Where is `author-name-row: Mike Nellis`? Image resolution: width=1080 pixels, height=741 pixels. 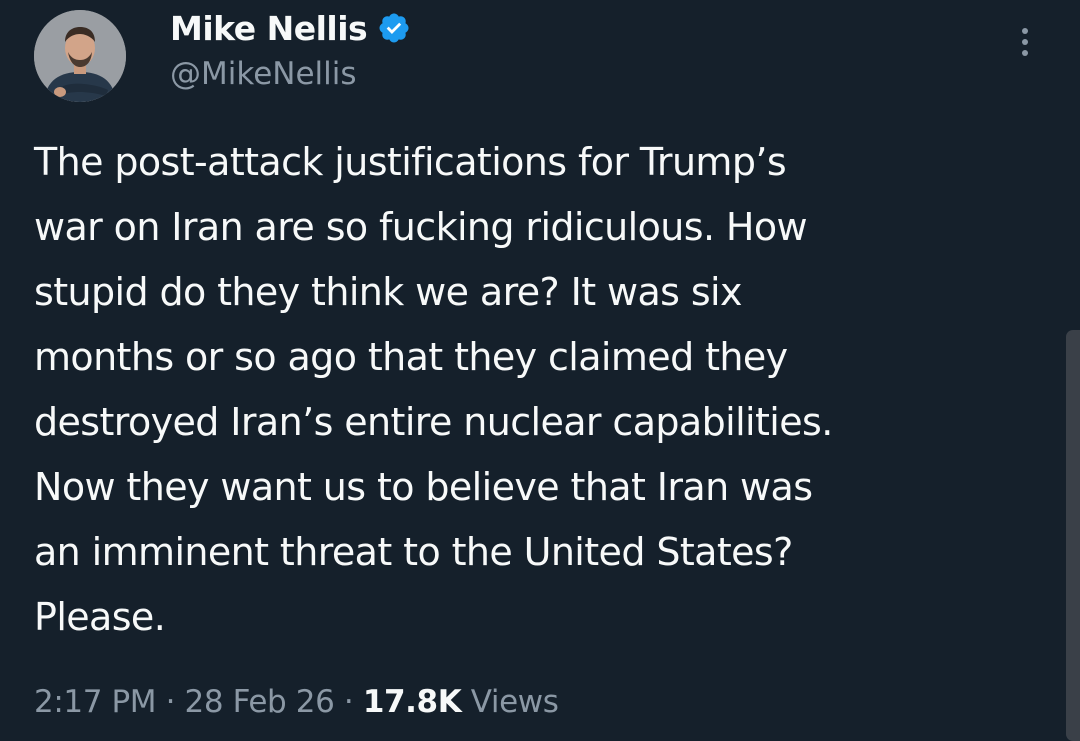
author-name-row: Mike Nellis is located at coordinates (290, 28).